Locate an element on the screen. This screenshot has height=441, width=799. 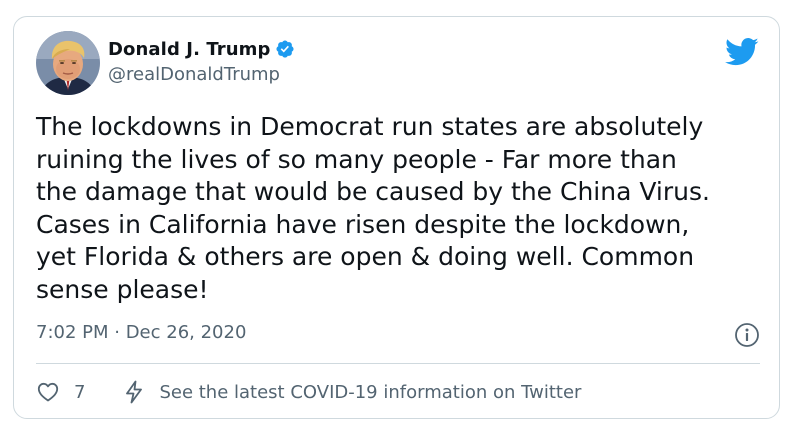
like-count: 7 is located at coordinates (80, 392).